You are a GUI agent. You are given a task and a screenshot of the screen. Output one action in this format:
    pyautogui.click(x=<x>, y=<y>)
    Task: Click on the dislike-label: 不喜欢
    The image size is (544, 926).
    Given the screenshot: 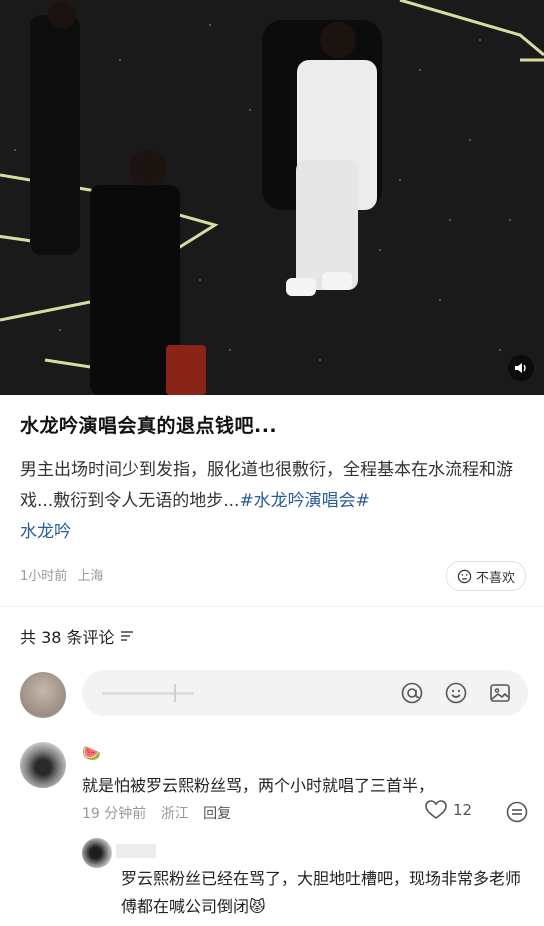 What is the action you would take?
    pyautogui.click(x=495, y=578)
    